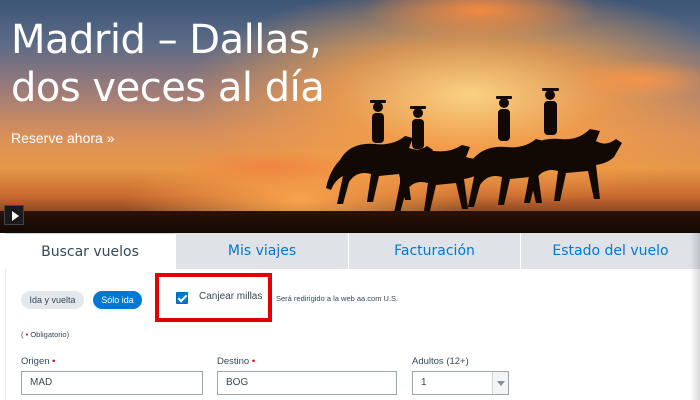 Image resolution: width=700 pixels, height=400 pixels. What do you see at coordinates (166, 40) in the screenshot?
I see `hero-title-line1: Madrid – Dallas,` at bounding box center [166, 40].